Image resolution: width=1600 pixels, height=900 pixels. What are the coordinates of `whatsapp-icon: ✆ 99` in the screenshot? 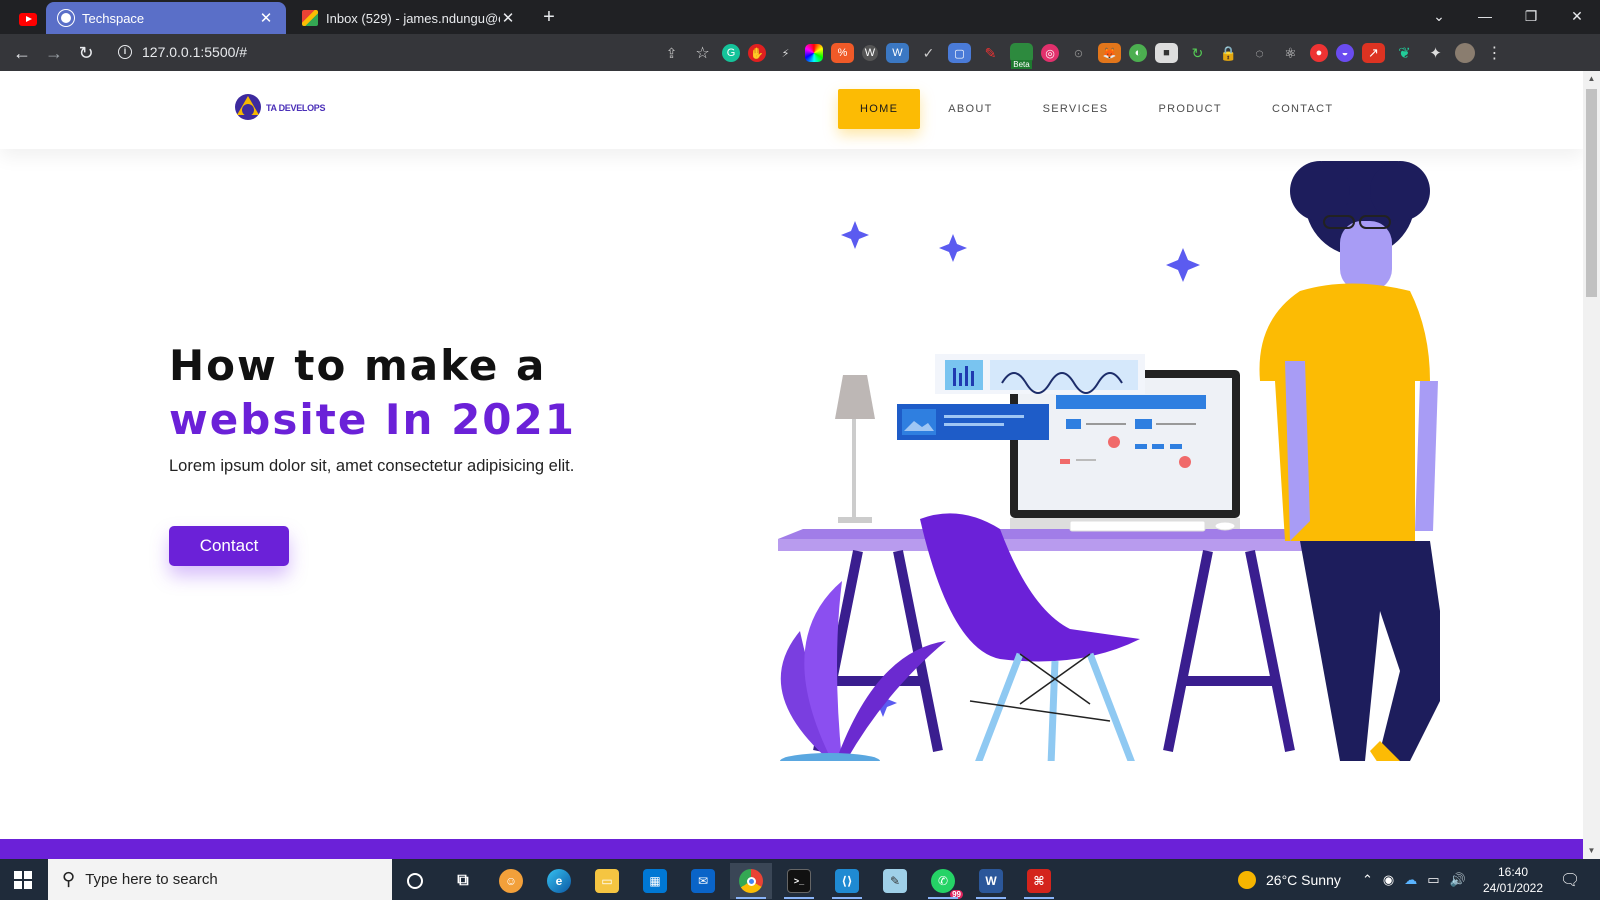 It's located at (943, 881).